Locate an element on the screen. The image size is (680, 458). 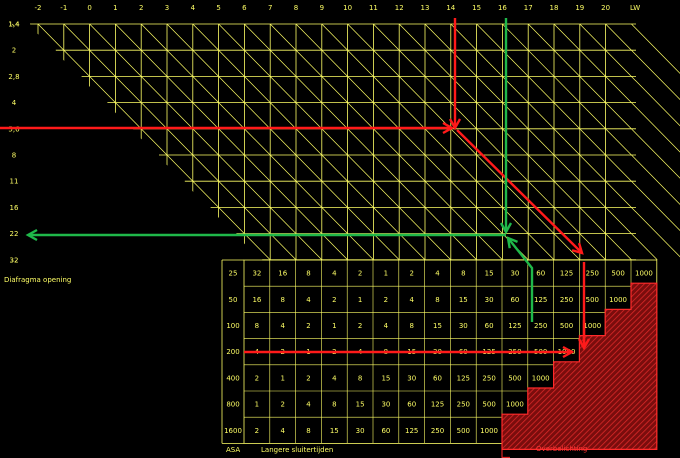
asa-value: 400 is located at coordinates (232, 378).